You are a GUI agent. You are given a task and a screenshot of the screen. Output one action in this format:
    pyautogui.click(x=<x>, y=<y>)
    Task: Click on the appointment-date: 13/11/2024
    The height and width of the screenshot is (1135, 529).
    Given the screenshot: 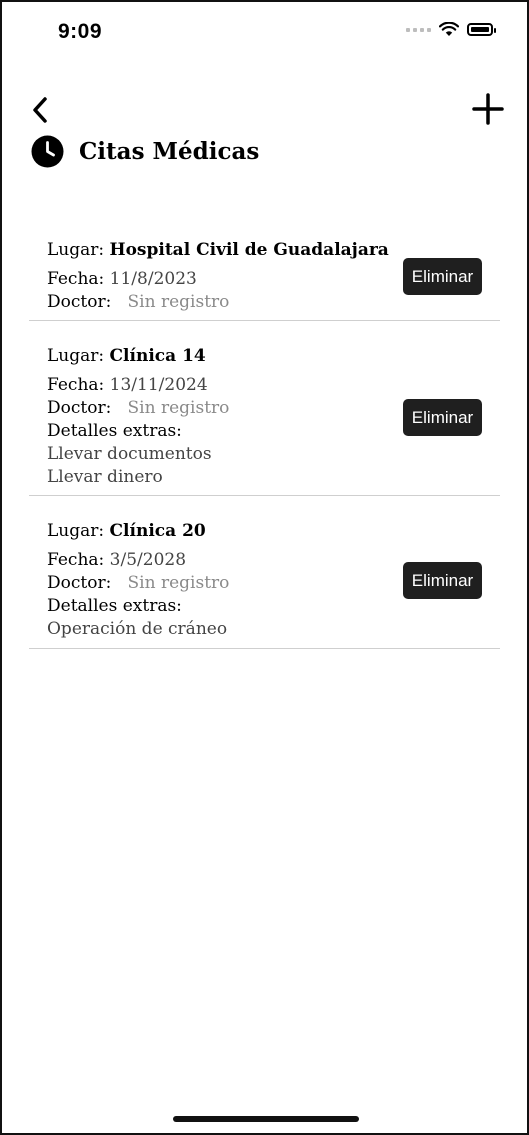 What is the action you would take?
    pyautogui.click(x=158, y=385)
    